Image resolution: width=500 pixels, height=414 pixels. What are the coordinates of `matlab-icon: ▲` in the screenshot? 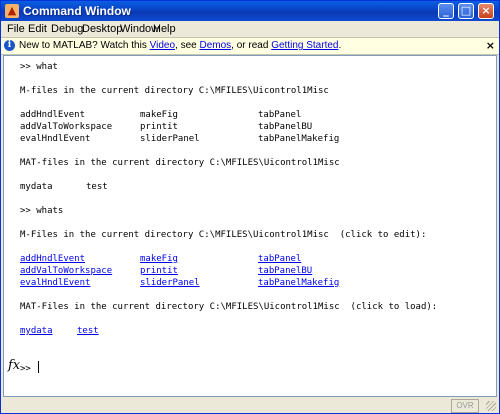 It's located at (12, 11).